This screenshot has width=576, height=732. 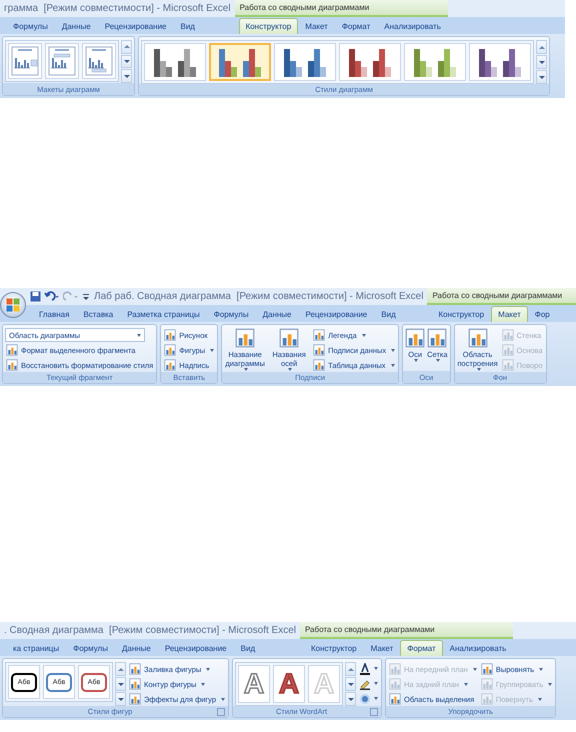 I want to click on save-icon, so click(x=35, y=296).